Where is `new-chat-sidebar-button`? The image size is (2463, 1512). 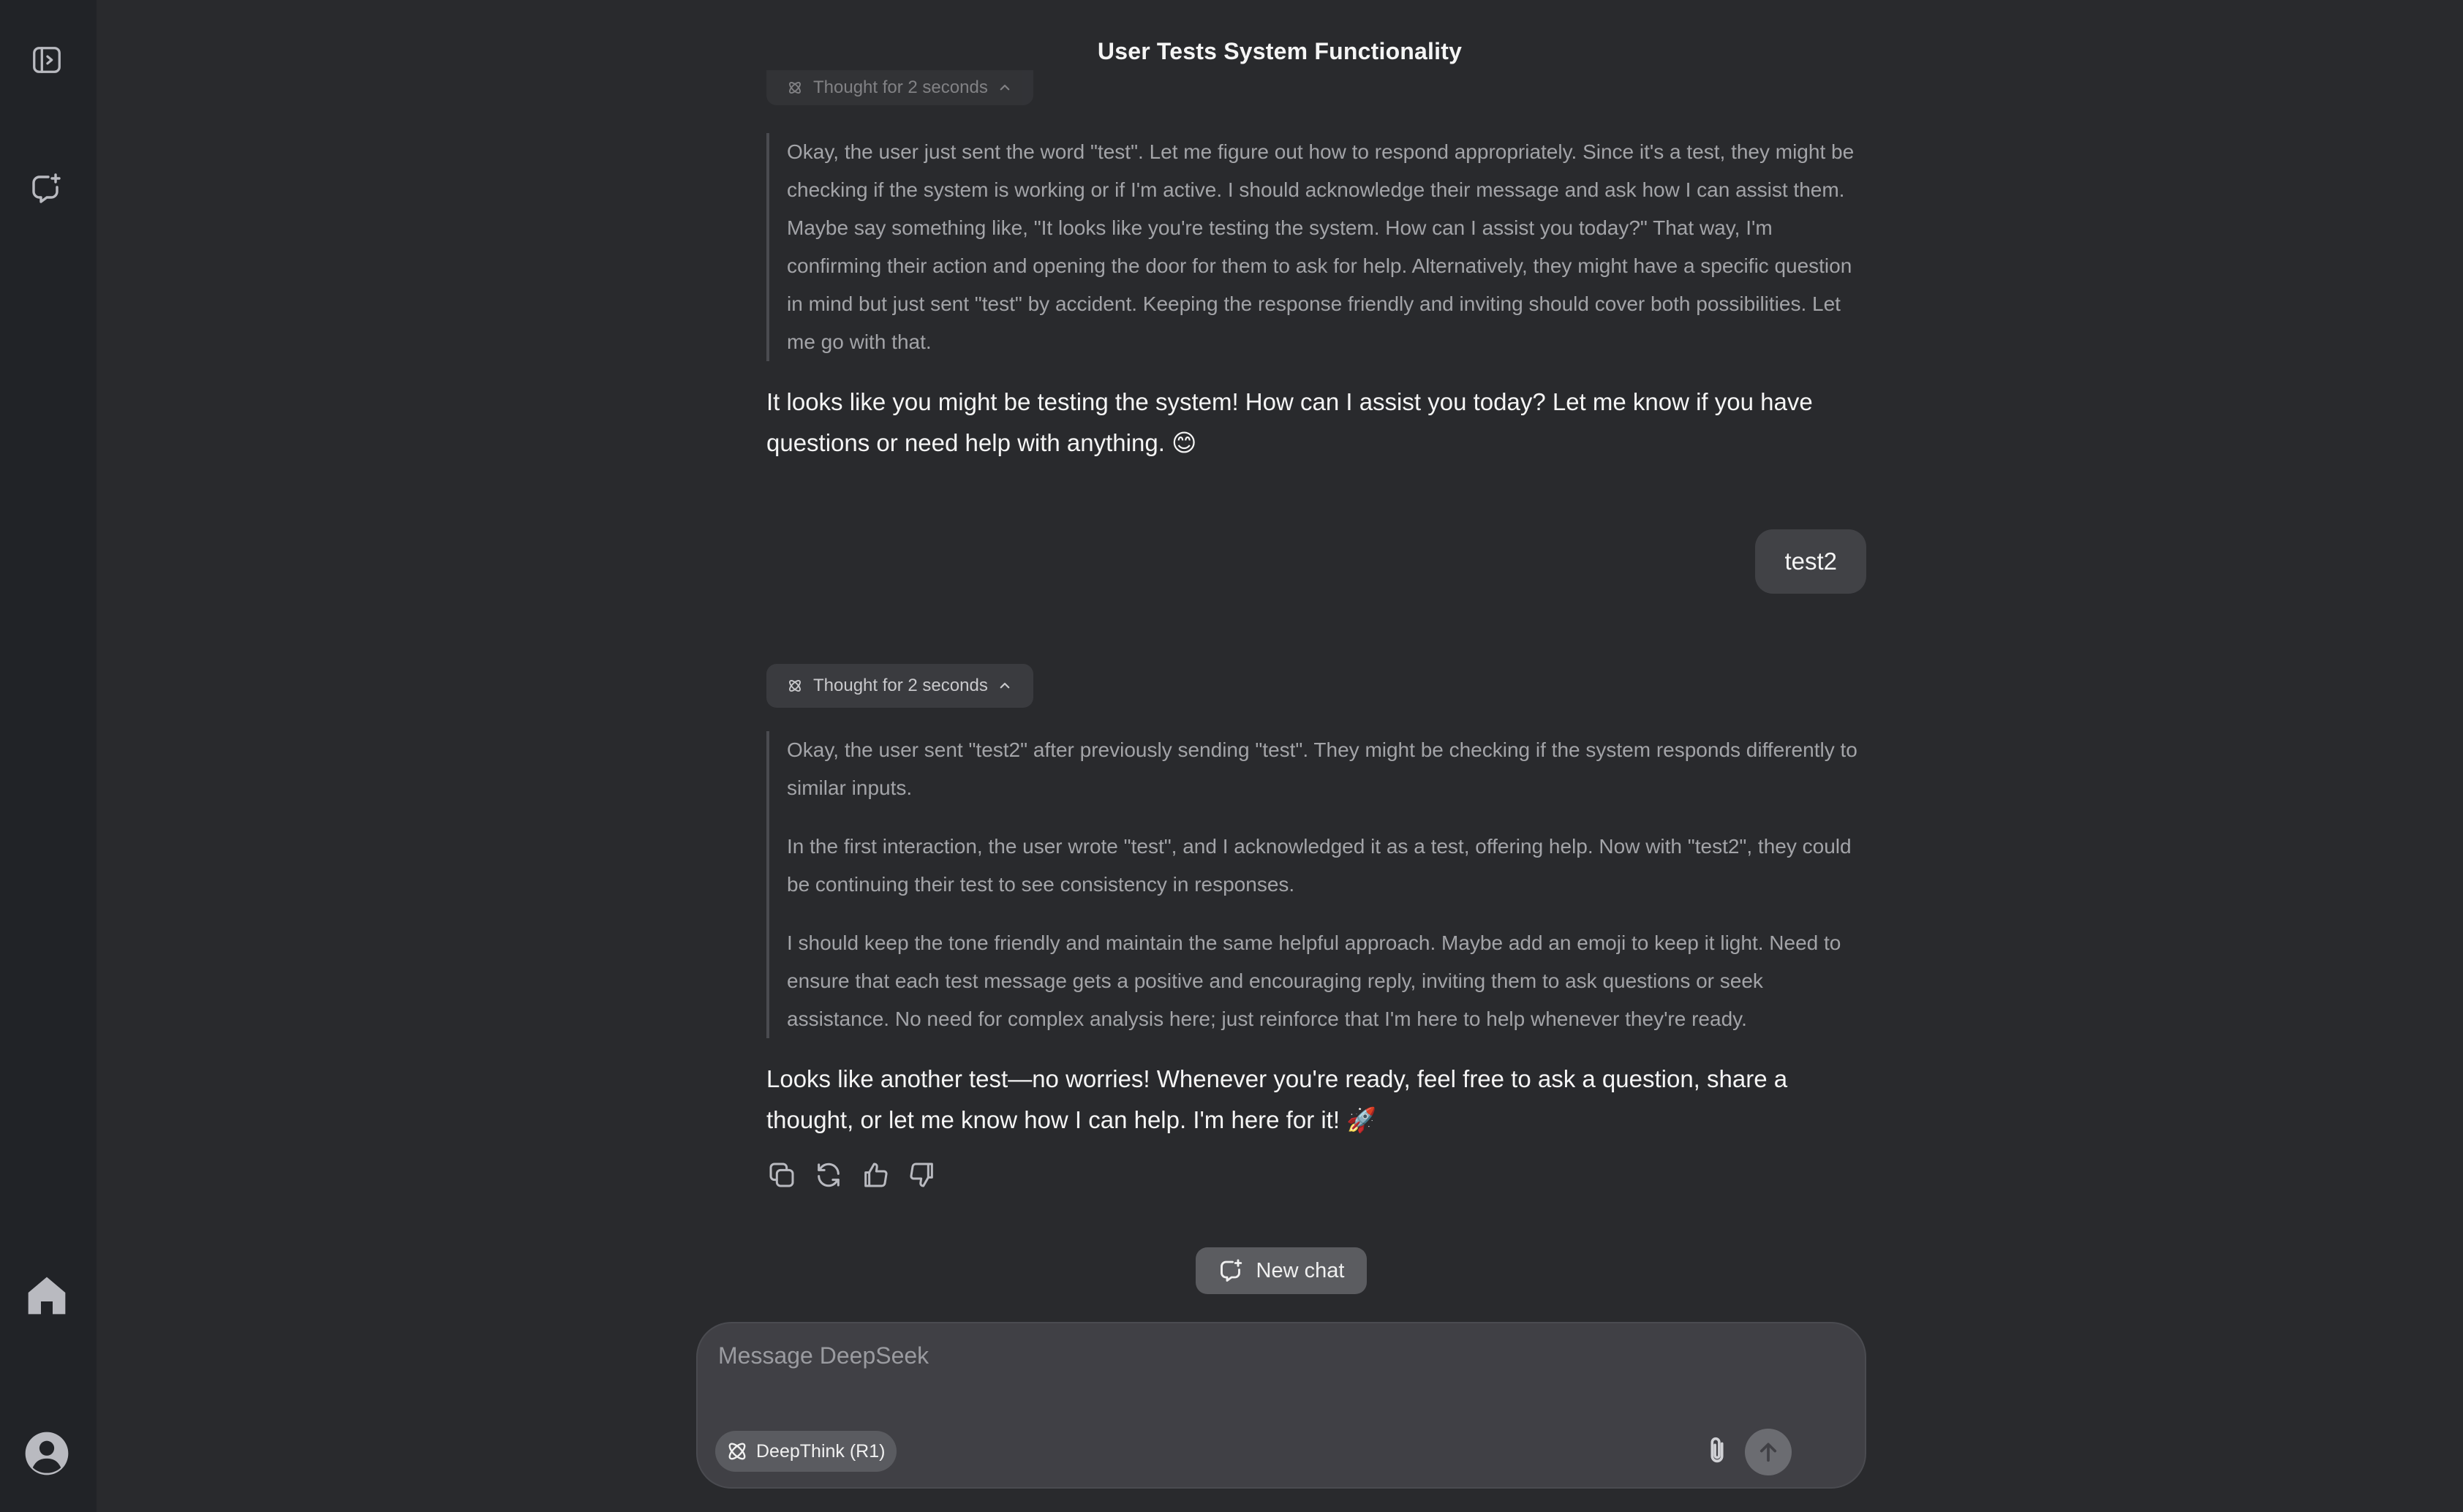
new-chat-sidebar-button is located at coordinates (47, 188).